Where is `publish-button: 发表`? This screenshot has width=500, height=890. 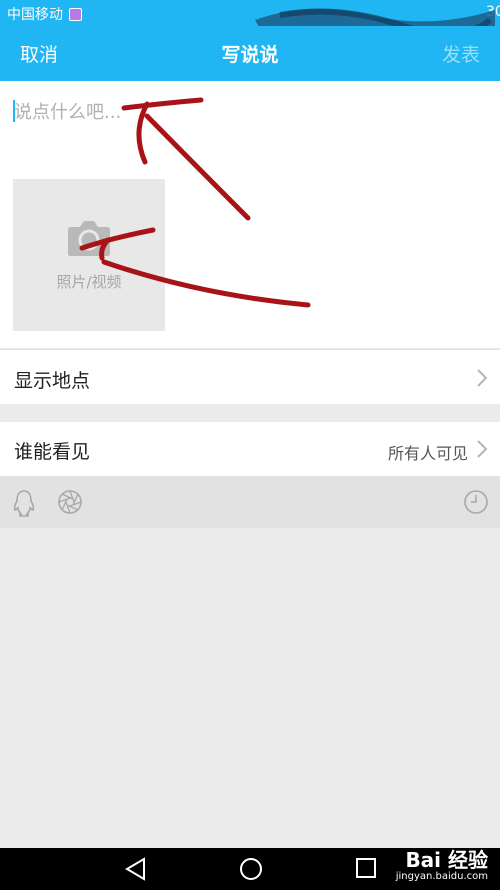
publish-button: 发表 is located at coordinates (461, 53).